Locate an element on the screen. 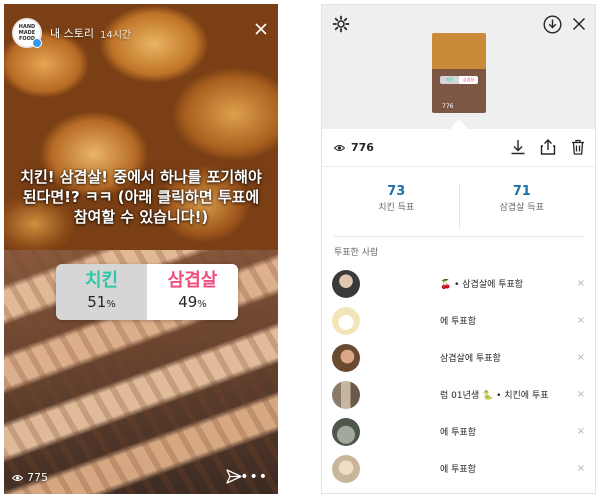  story-thumbnail-strip: 치킨 삼겹살 776 is located at coordinates (458, 67).